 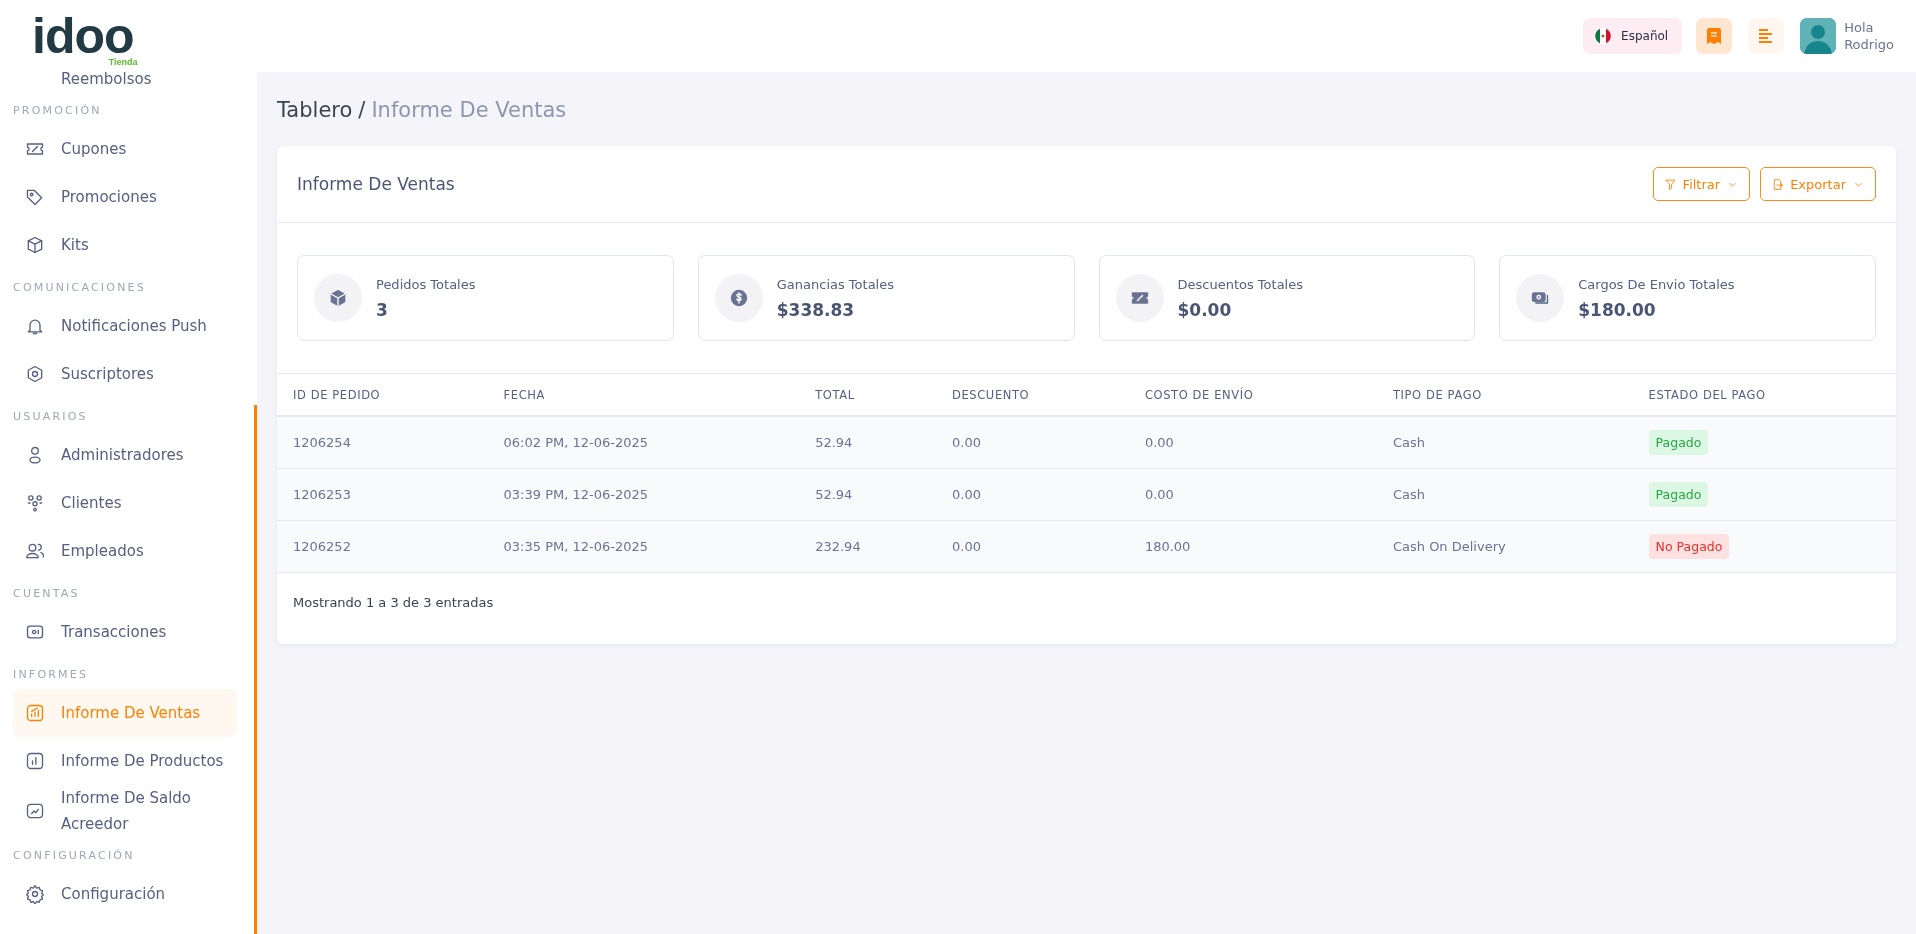 What do you see at coordinates (58, 111) in the screenshot?
I see `sidebar-heading: PROMOCIÓN` at bounding box center [58, 111].